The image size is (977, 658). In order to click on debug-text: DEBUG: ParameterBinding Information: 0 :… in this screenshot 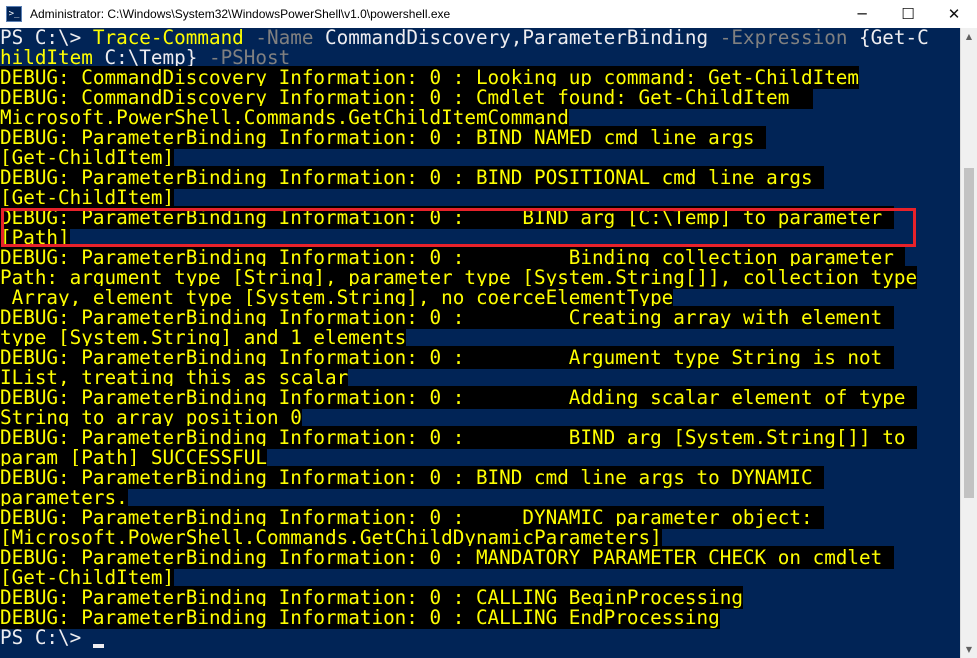, I will do `click(360, 617)`.